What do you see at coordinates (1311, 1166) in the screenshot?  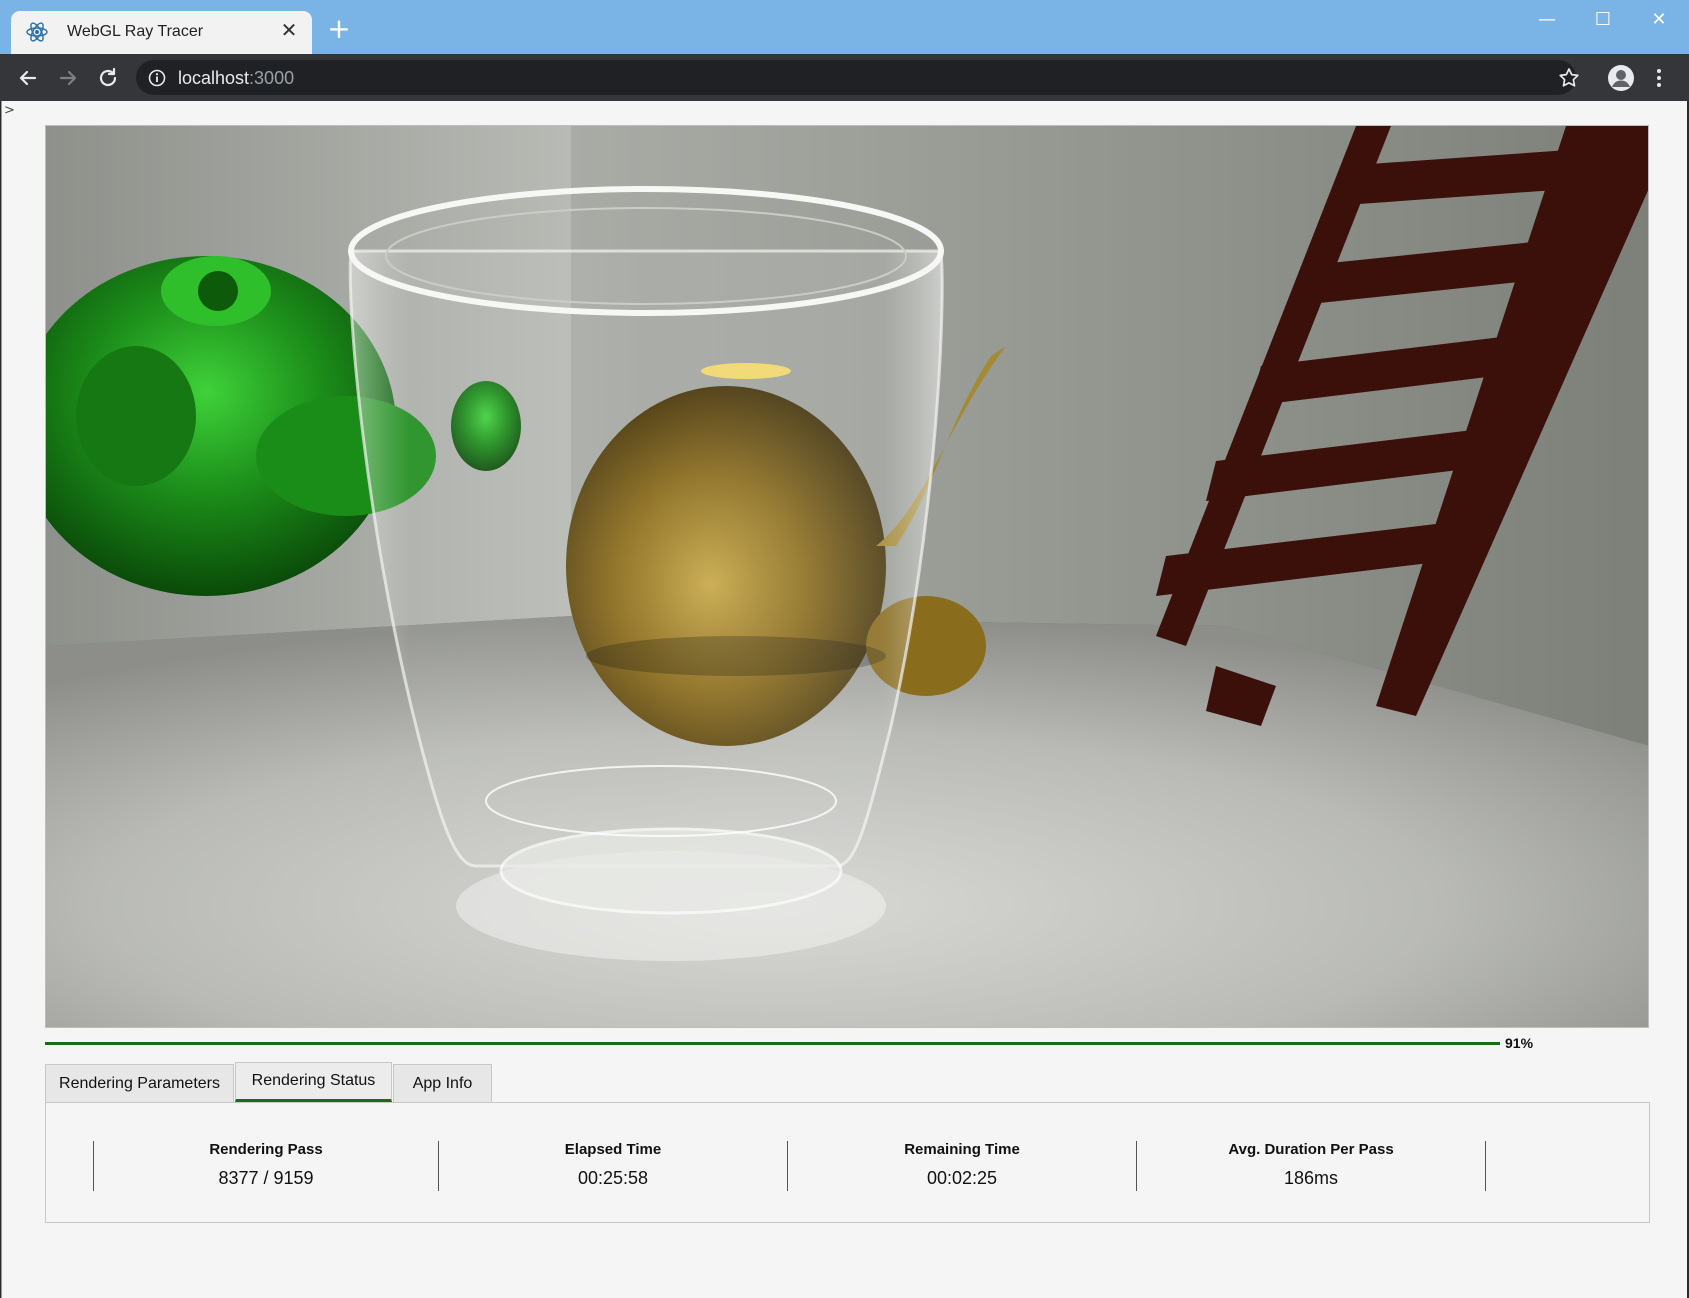 I see `stat-avg-duration: Avg. Duration Per Pass 186ms` at bounding box center [1311, 1166].